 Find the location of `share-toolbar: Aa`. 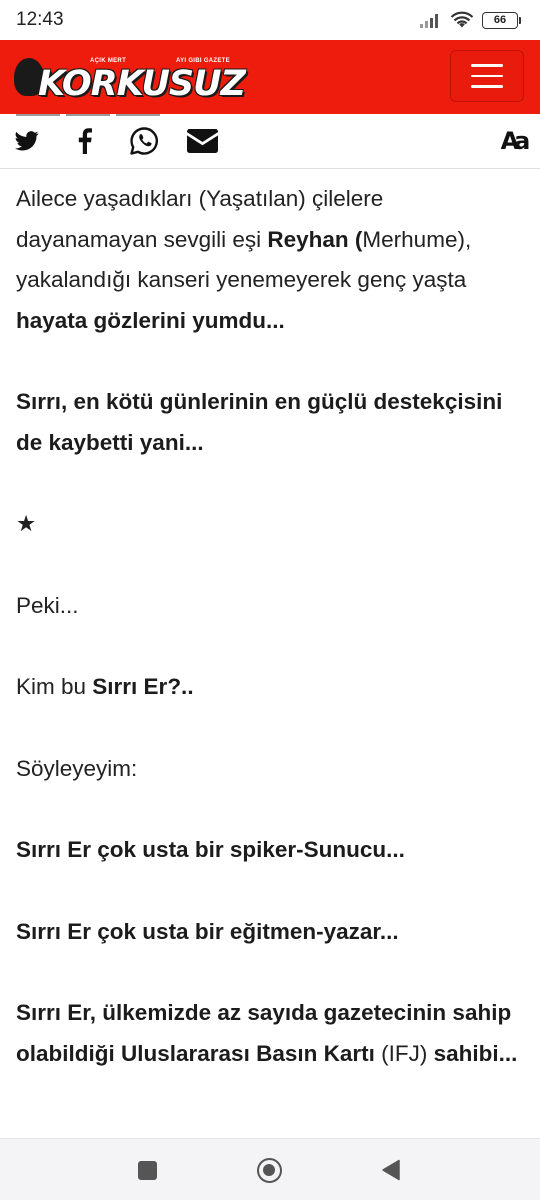

share-toolbar: Aa is located at coordinates (270, 141).